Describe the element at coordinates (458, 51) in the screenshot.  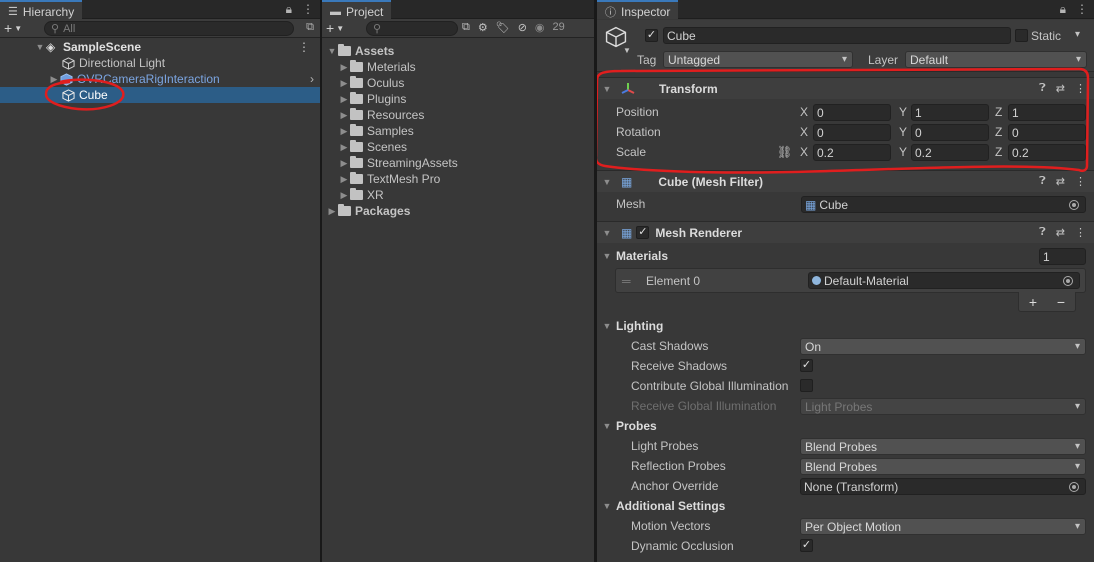
I see `assets-folder-row: ▼ Assets` at that location.